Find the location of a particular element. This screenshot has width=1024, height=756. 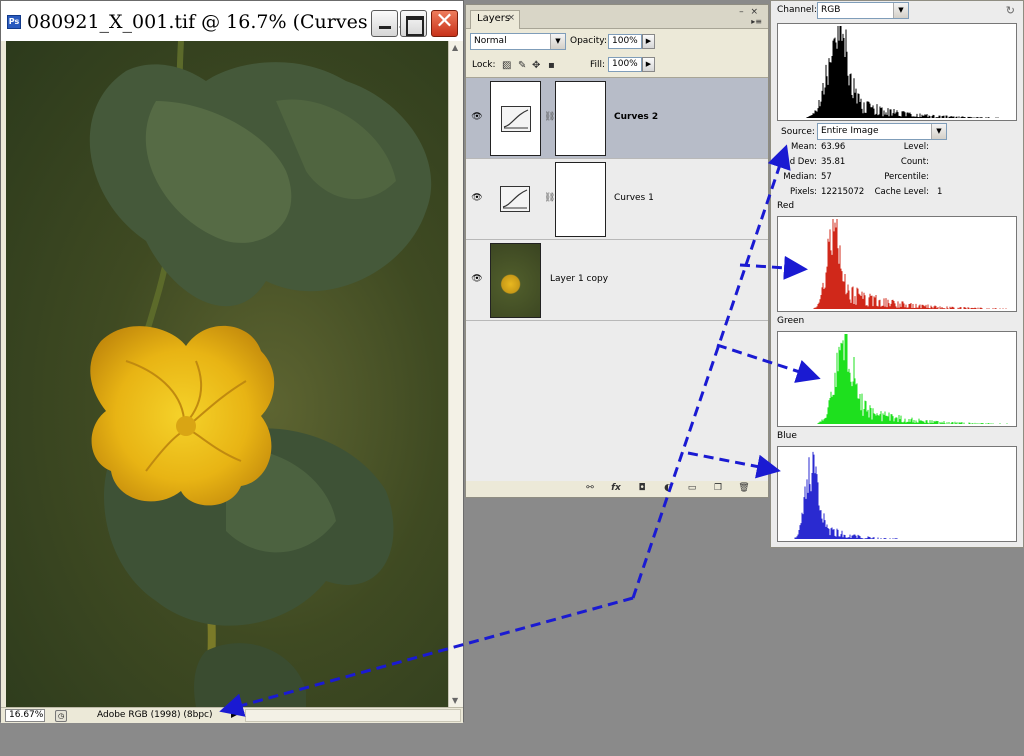

green-channel-label: Green is located at coordinates (791, 321).